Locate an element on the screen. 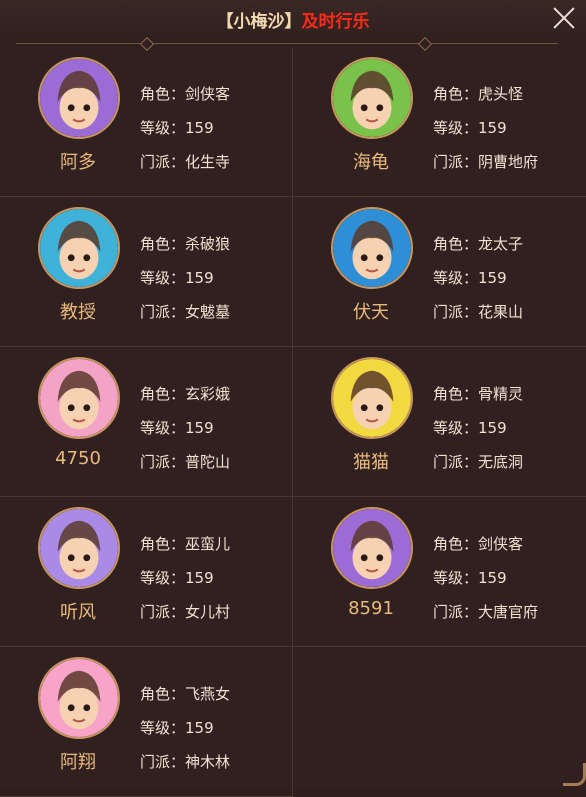 The height and width of the screenshot is (797, 586). player-role: 飞燕女 is located at coordinates (208, 694).